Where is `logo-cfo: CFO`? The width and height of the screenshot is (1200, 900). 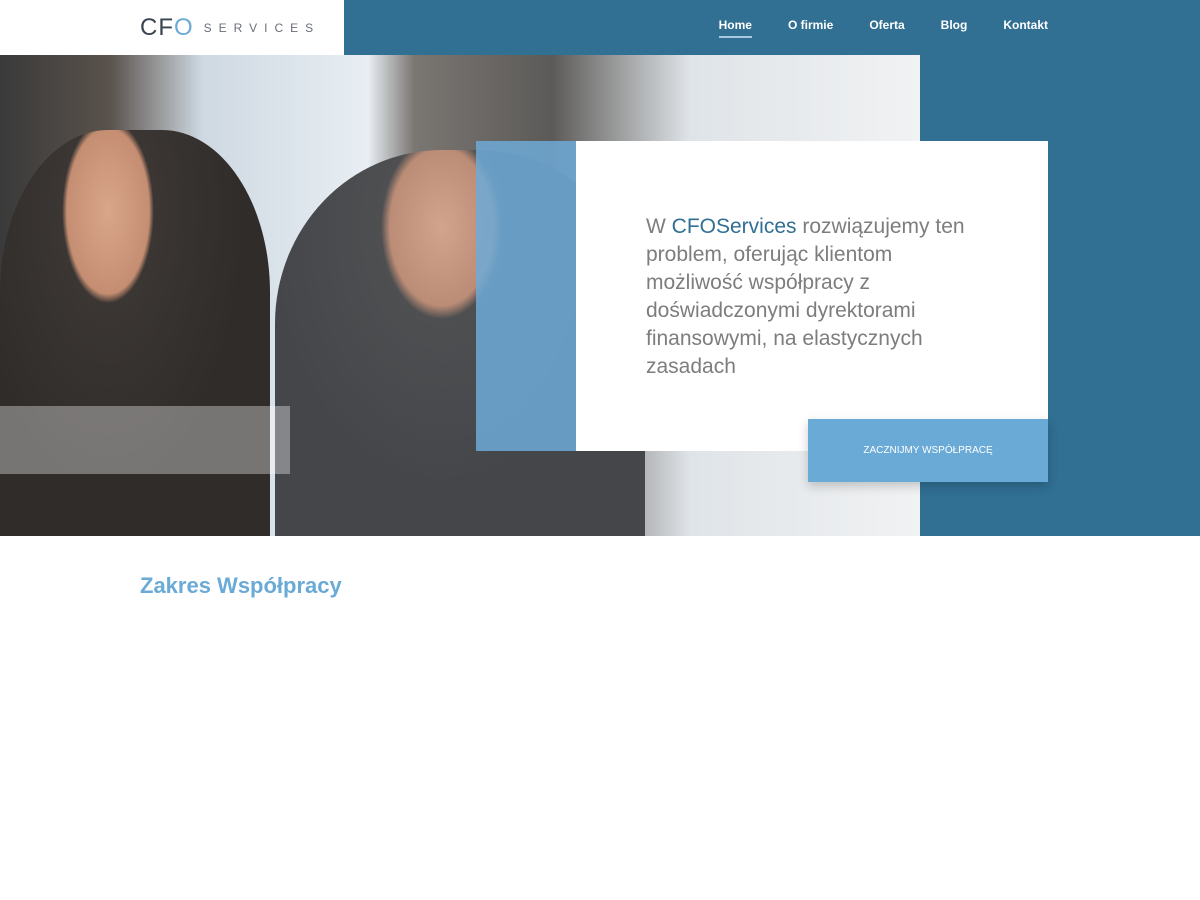 logo-cfo: CFO is located at coordinates (167, 27).